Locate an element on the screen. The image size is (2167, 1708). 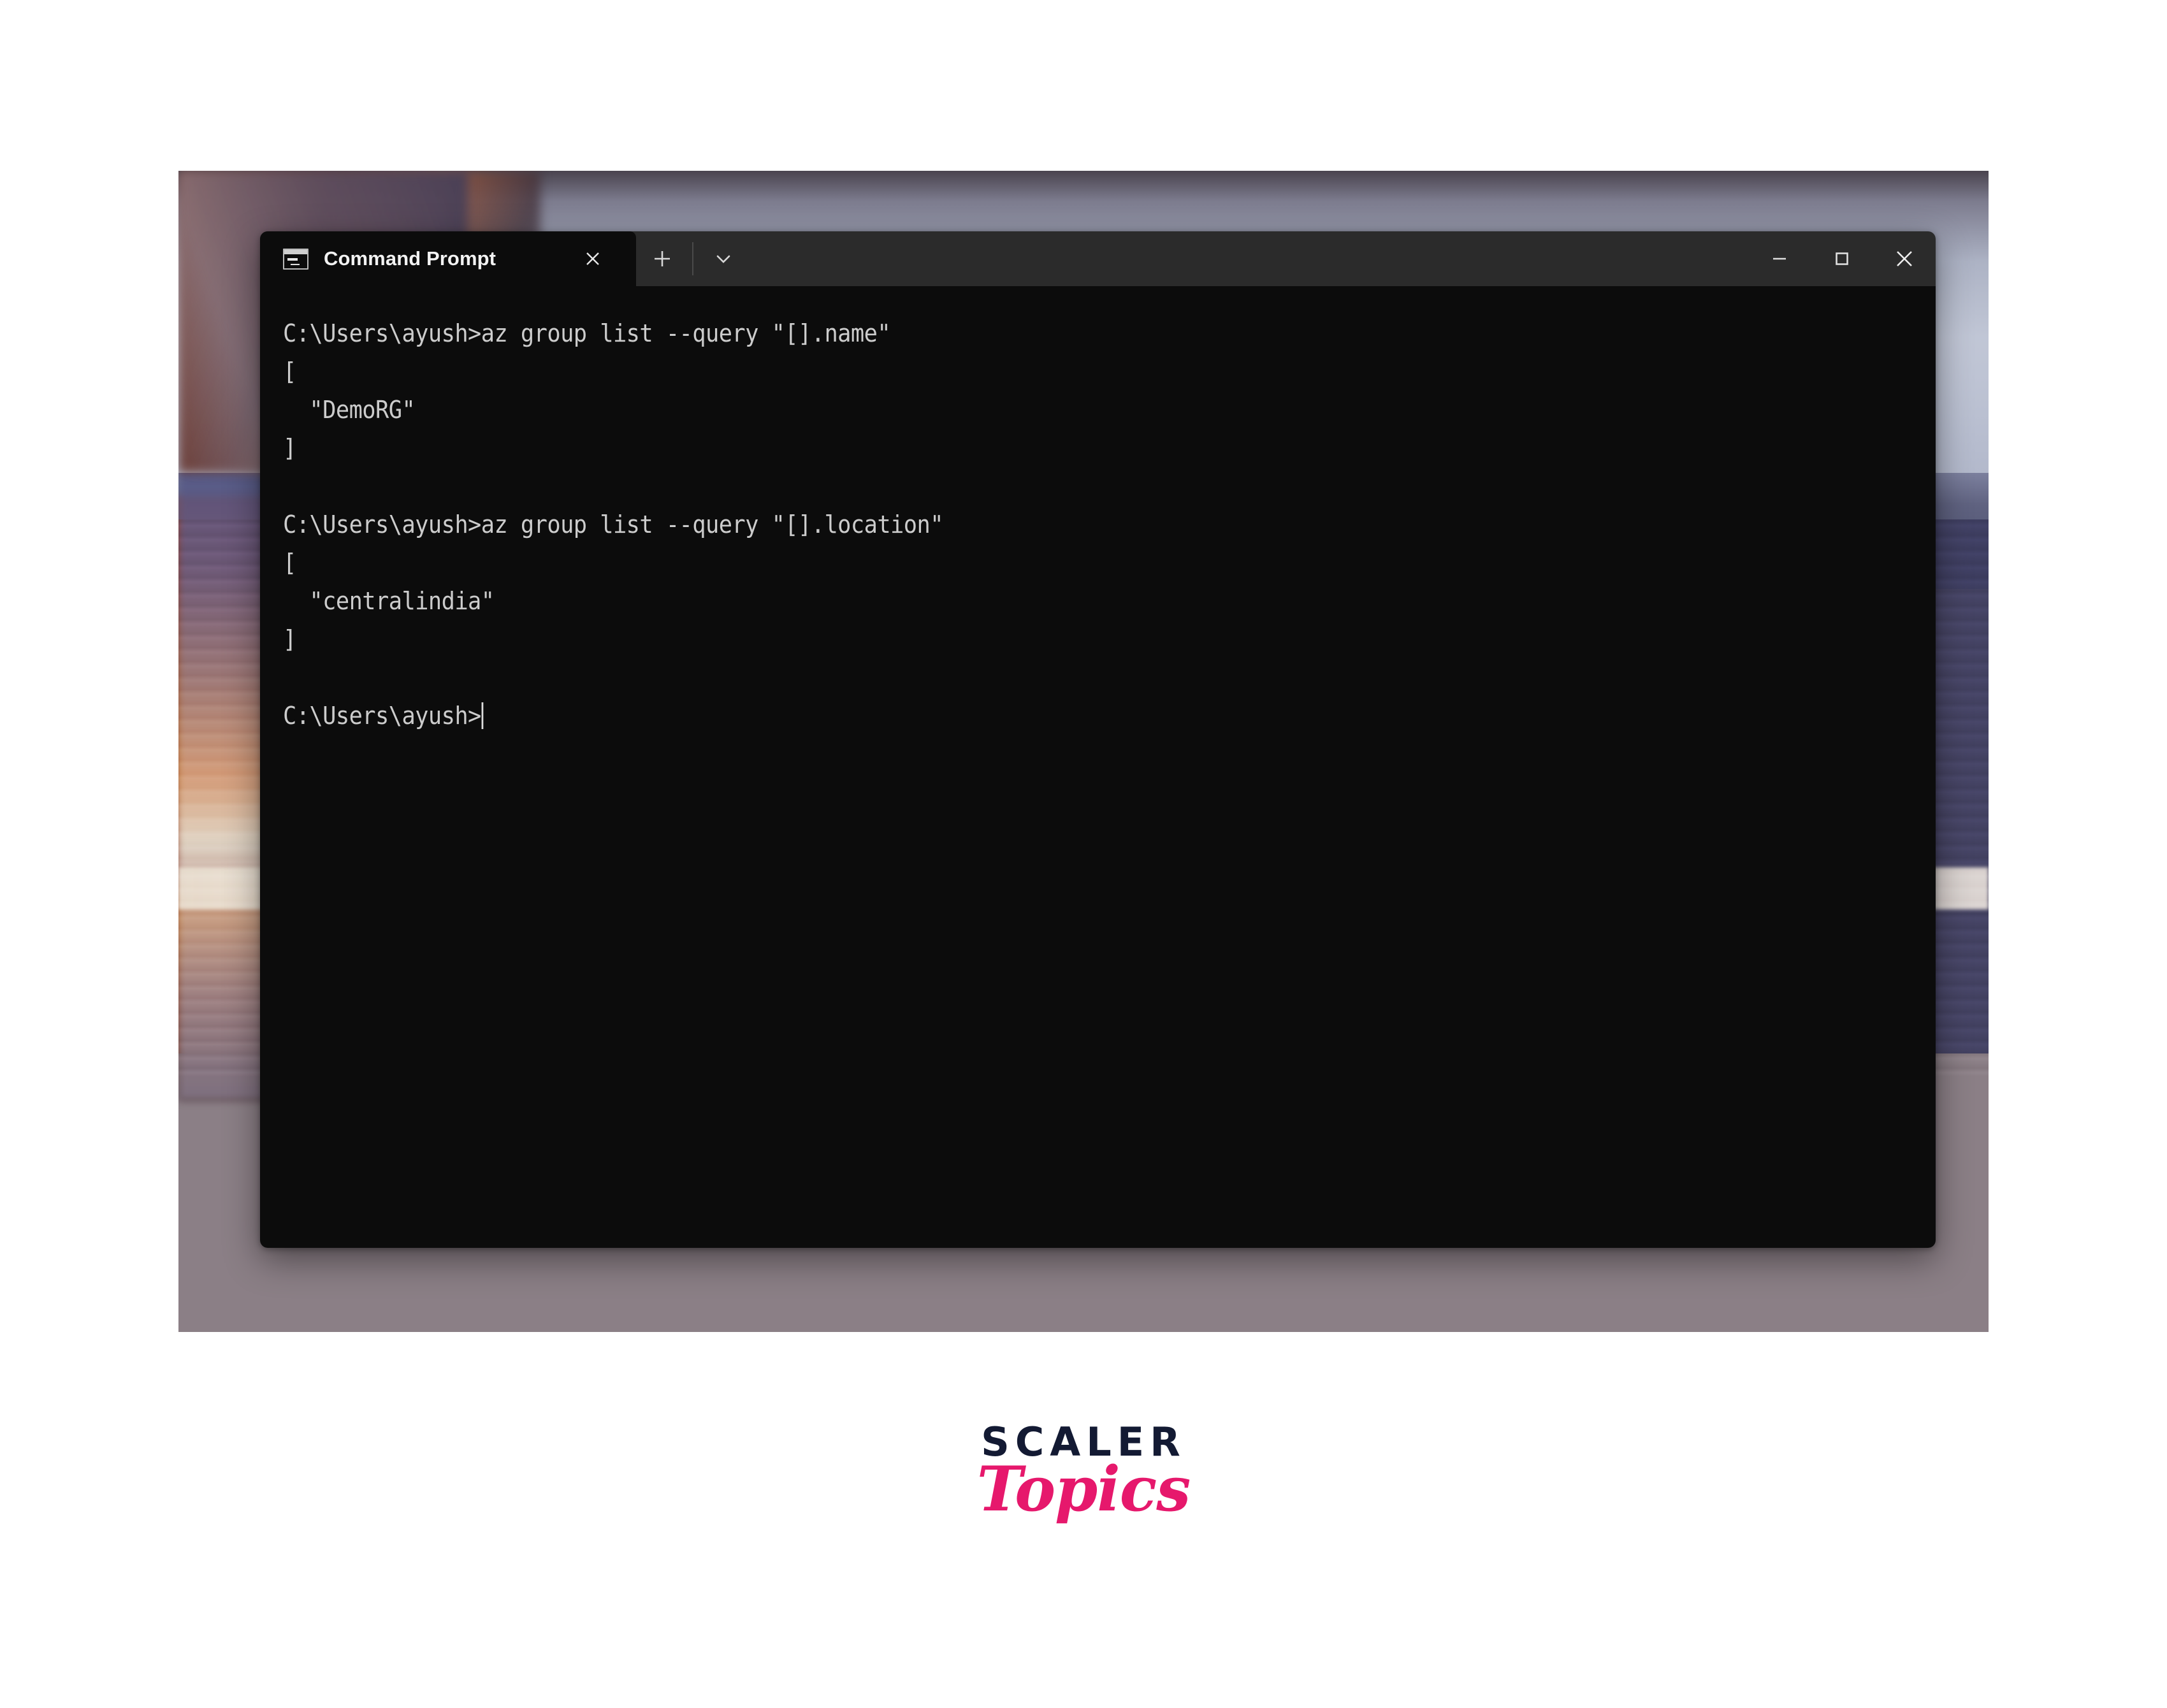
minimize-button is located at coordinates (1779, 258).